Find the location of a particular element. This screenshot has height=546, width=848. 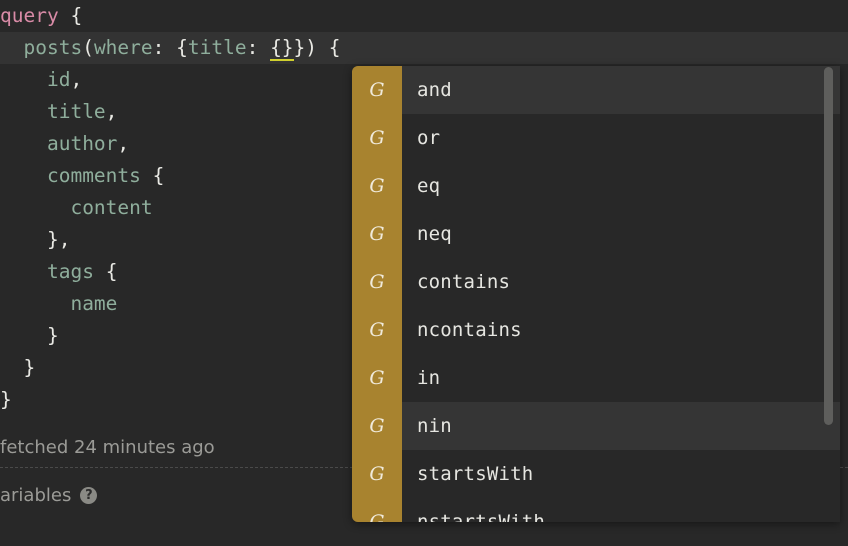

query-variables-label: ariables is located at coordinates (36, 495).